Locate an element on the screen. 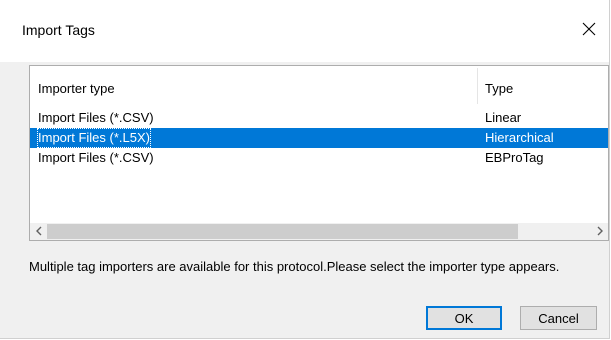  ok-button: OK is located at coordinates (464, 318).